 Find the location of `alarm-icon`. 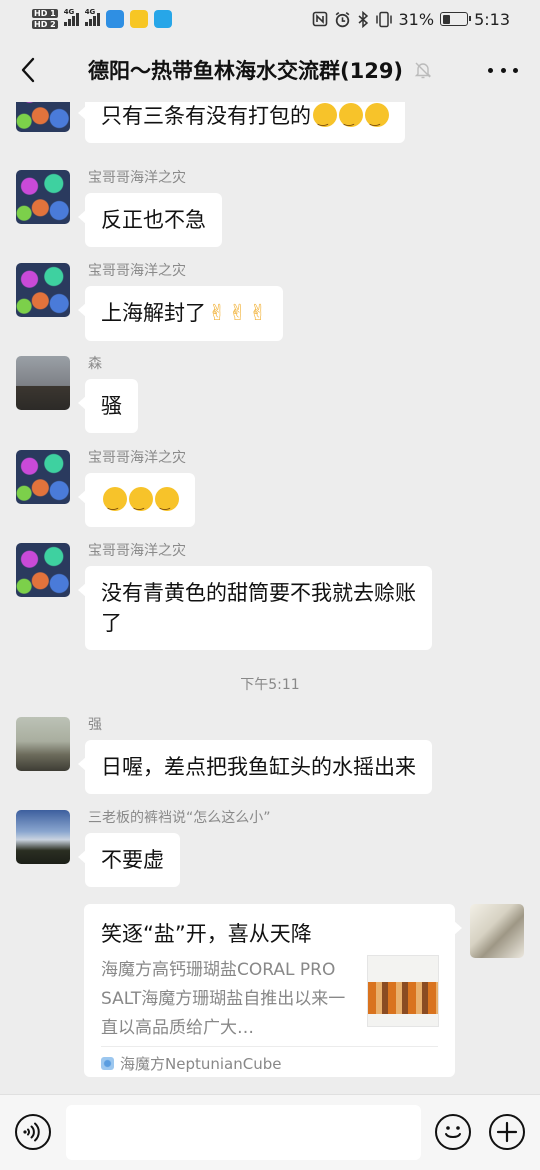

alarm-icon is located at coordinates (342, 19).